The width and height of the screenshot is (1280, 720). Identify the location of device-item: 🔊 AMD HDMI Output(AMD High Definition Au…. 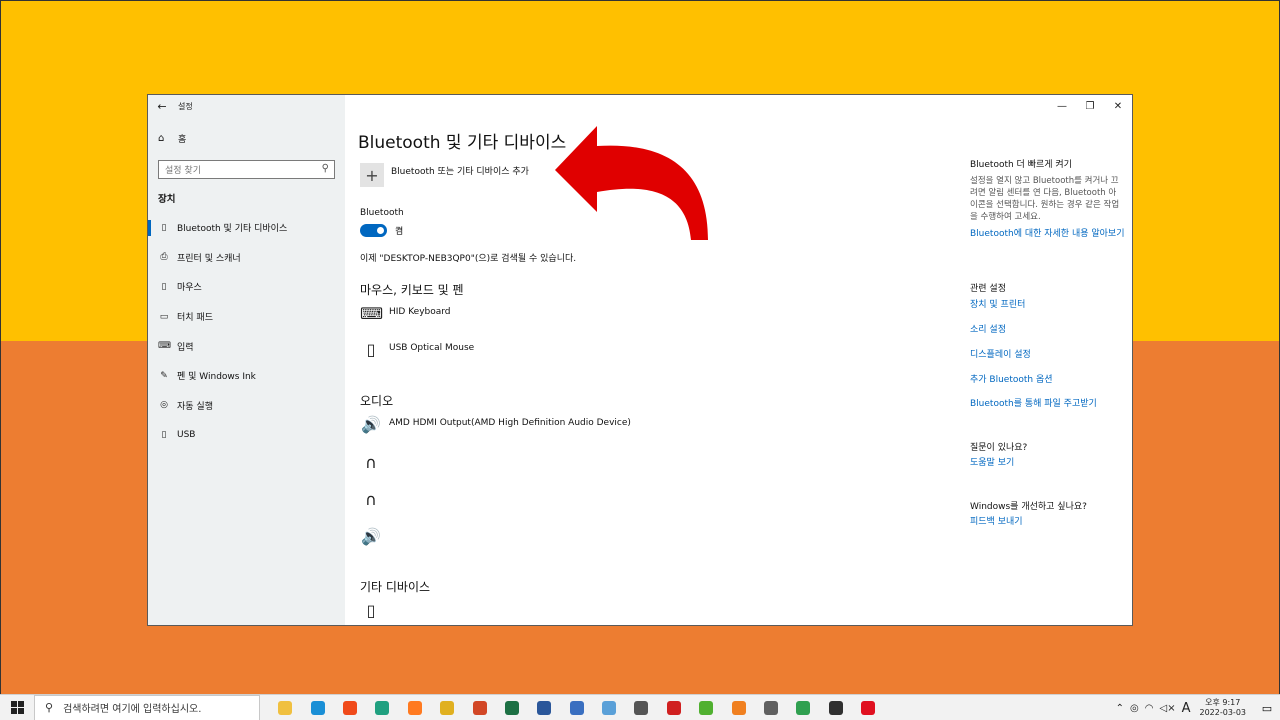
(495, 425).